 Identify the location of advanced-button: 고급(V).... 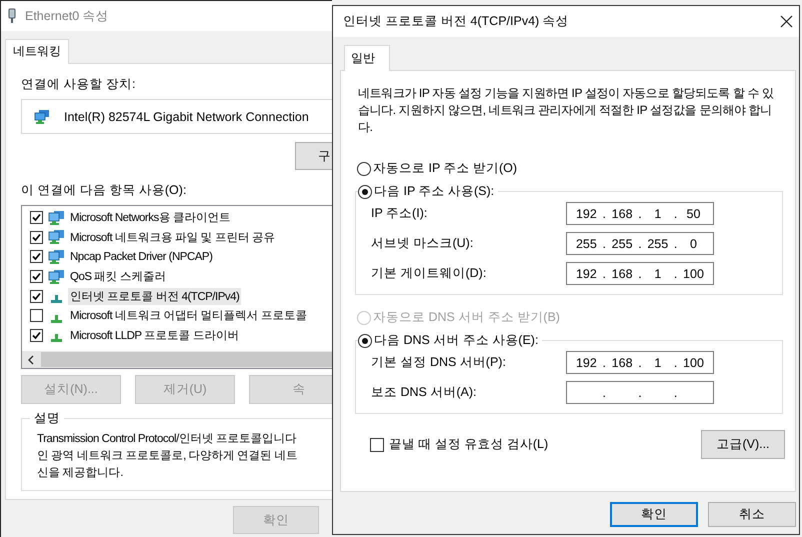
(743, 444).